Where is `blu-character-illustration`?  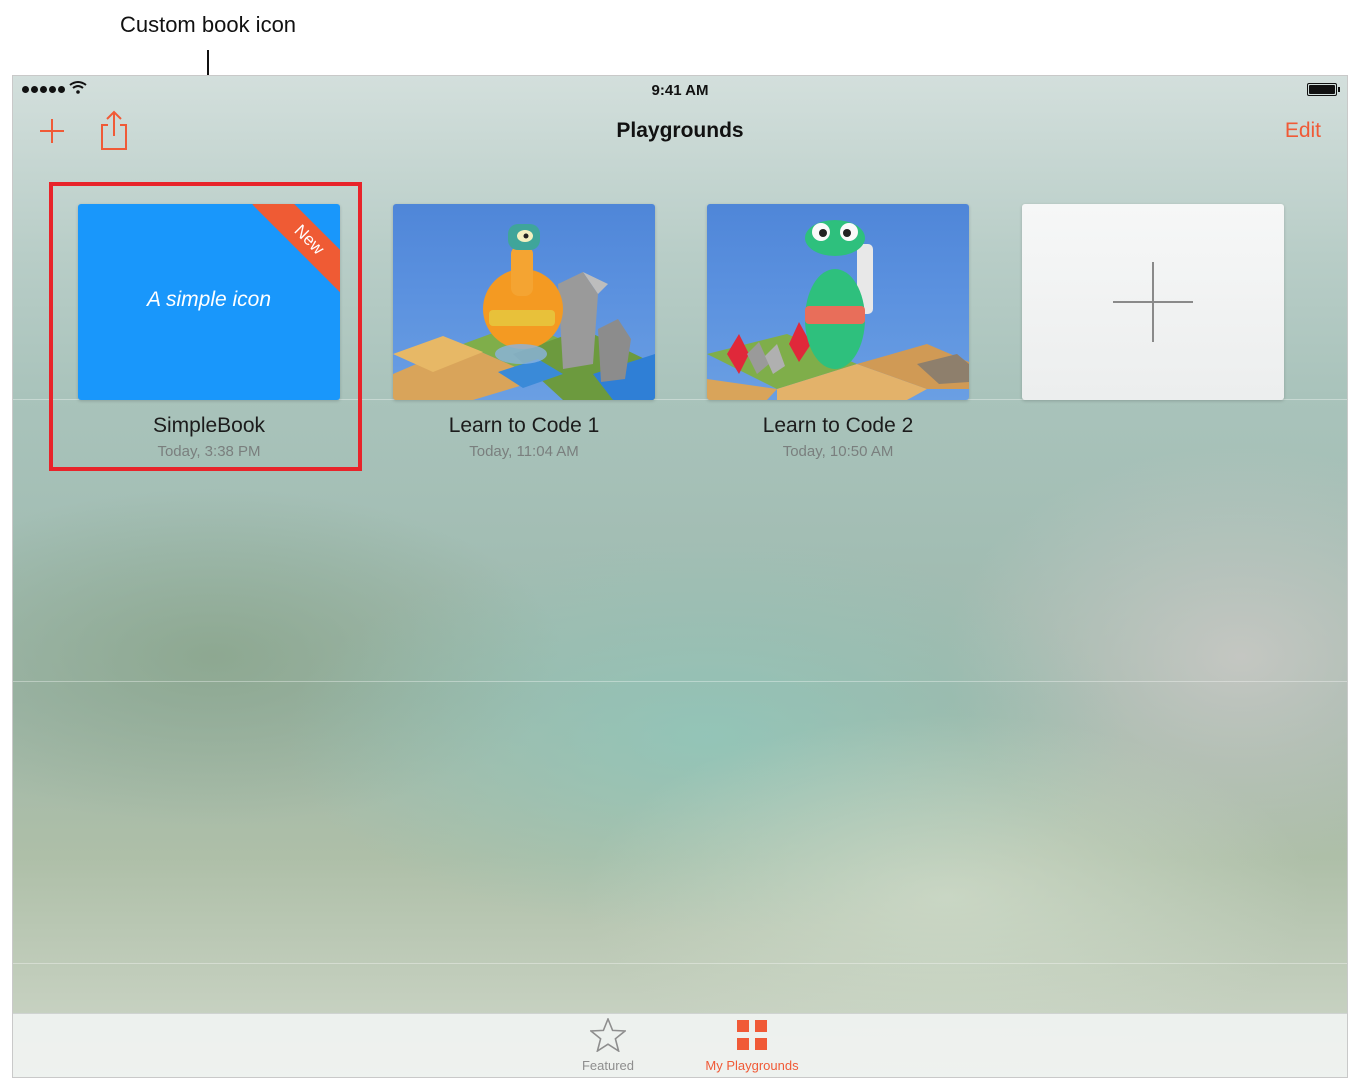
blu-character-illustration is located at coordinates (838, 310).